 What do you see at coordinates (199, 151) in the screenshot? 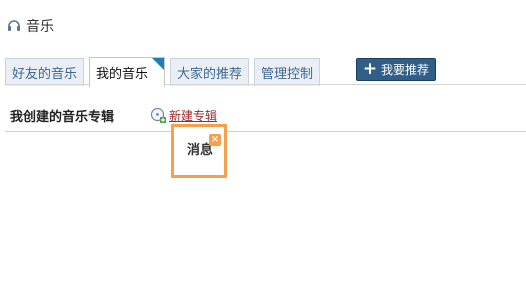
I see `message-tooltip: 消息 ×` at bounding box center [199, 151].